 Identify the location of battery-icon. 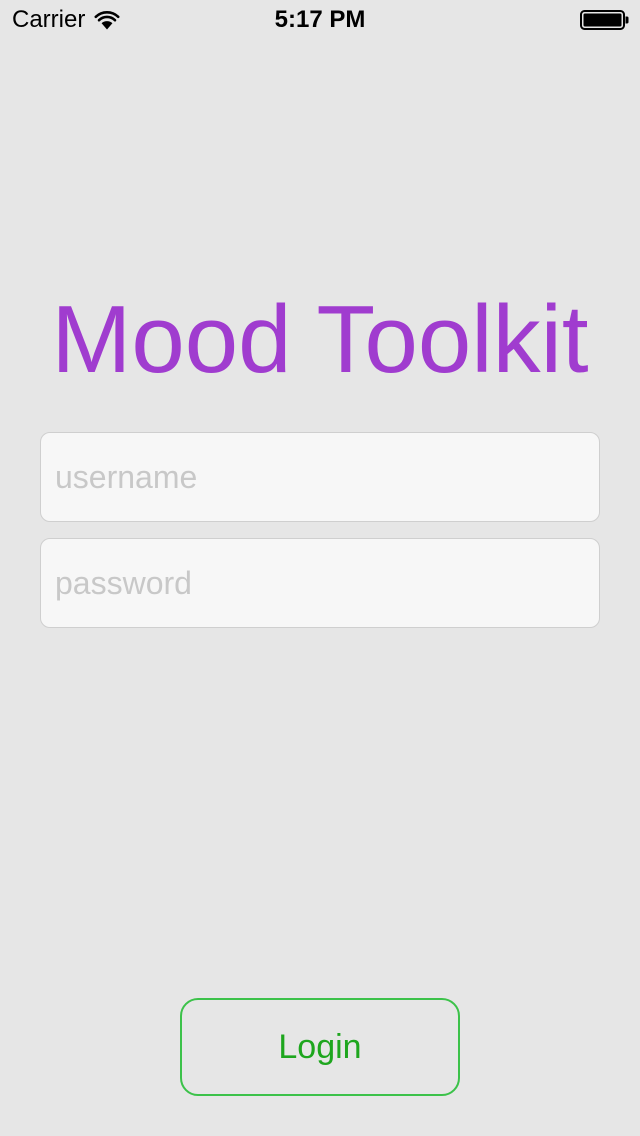
(604, 20).